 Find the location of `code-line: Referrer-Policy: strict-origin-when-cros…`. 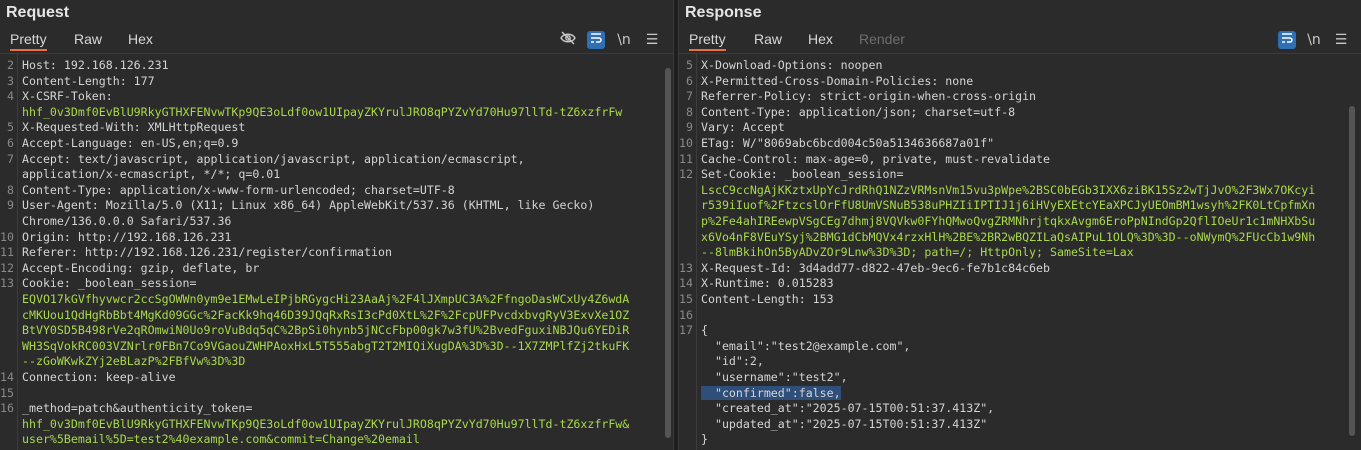

code-line: Referrer-Policy: strict-origin-when-cros… is located at coordinates (868, 97).